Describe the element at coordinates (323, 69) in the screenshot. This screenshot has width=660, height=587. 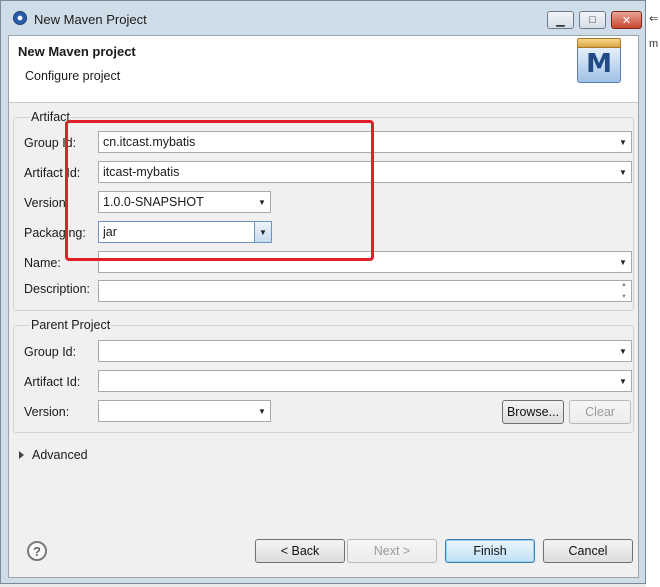
I see `wizard-header: New Maven project Configure project M` at that location.